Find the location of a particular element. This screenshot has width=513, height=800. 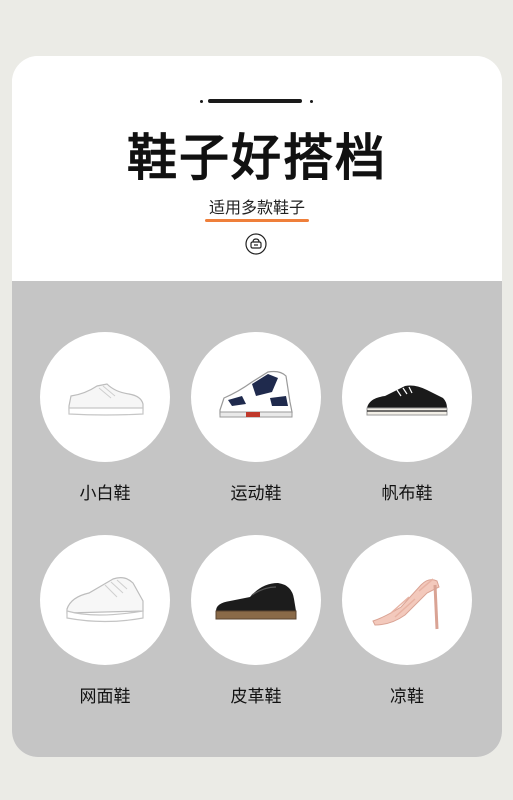

shoe-item-sports-shoe: 运动鞋 is located at coordinates (256, 418).